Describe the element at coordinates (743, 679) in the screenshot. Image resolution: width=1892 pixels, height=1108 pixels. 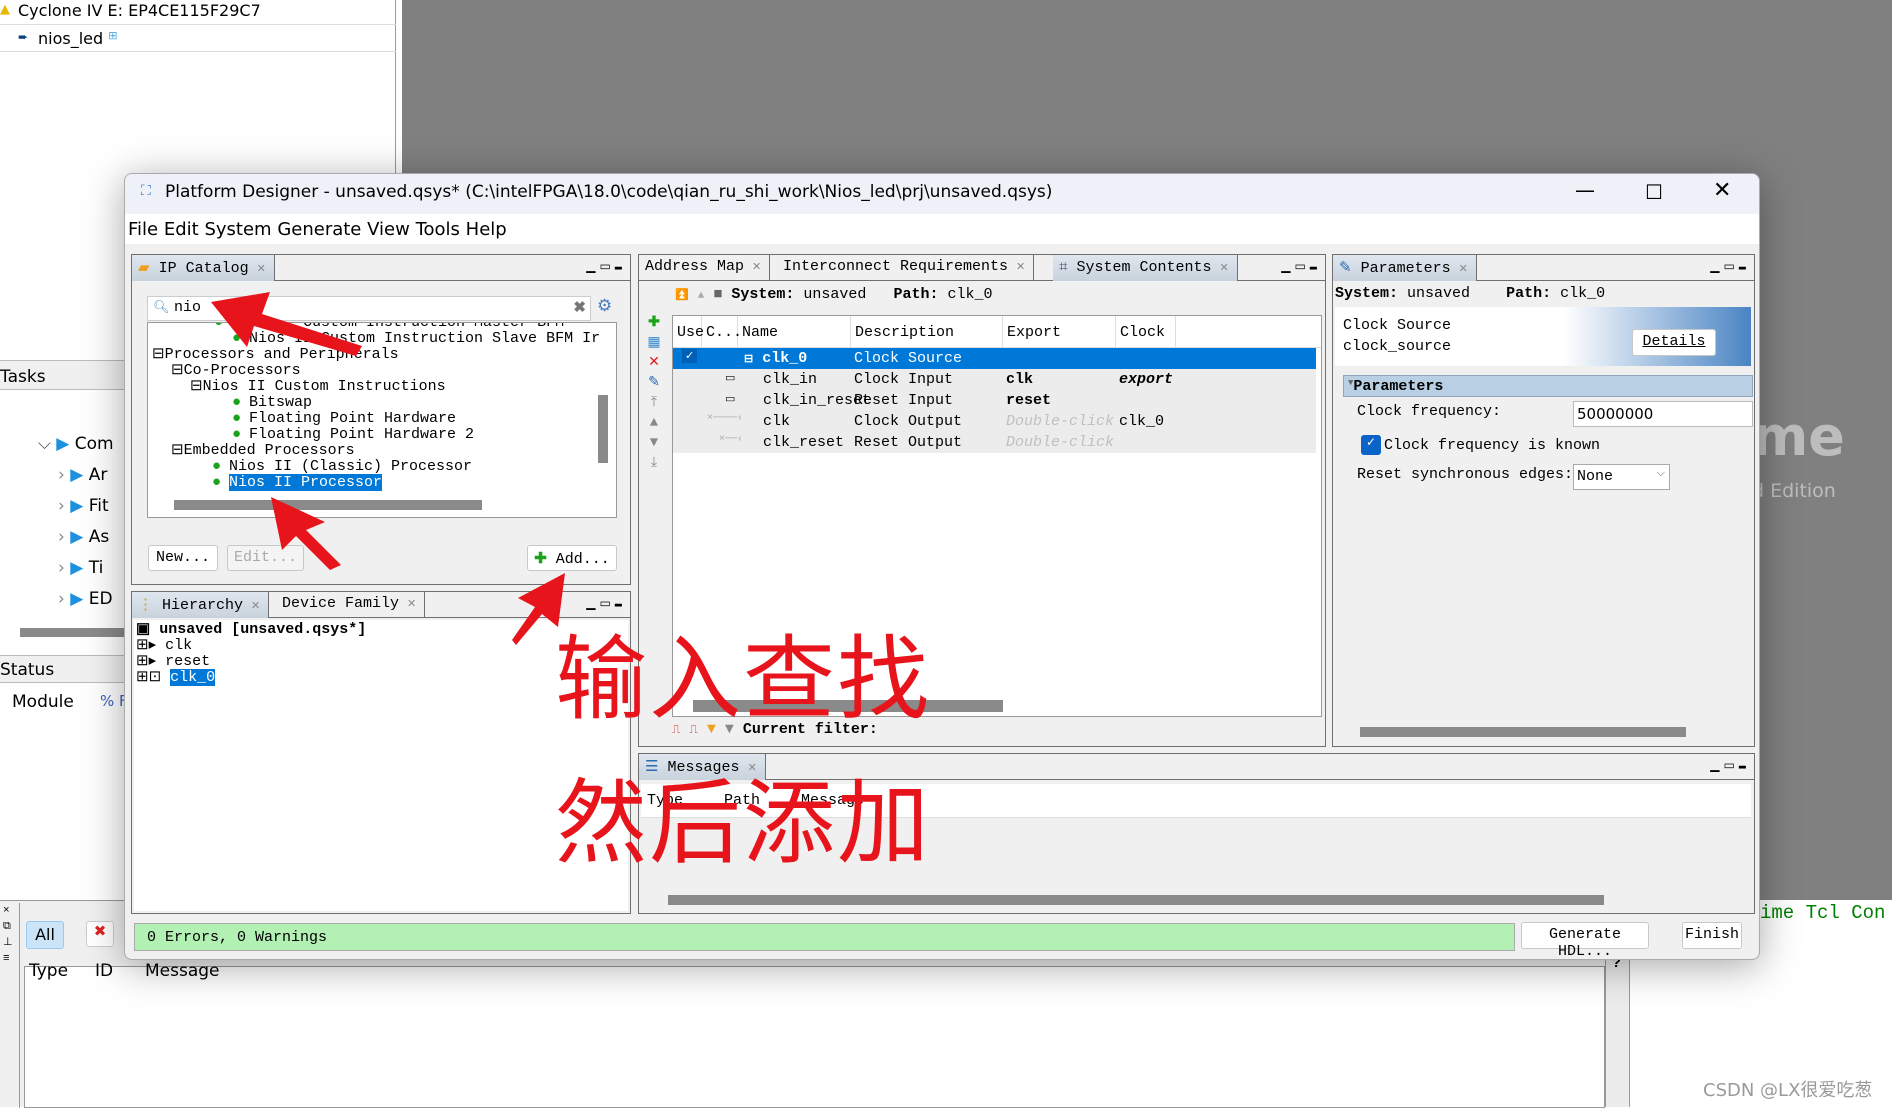
I see `annotation-search-text: 输入查找` at that location.